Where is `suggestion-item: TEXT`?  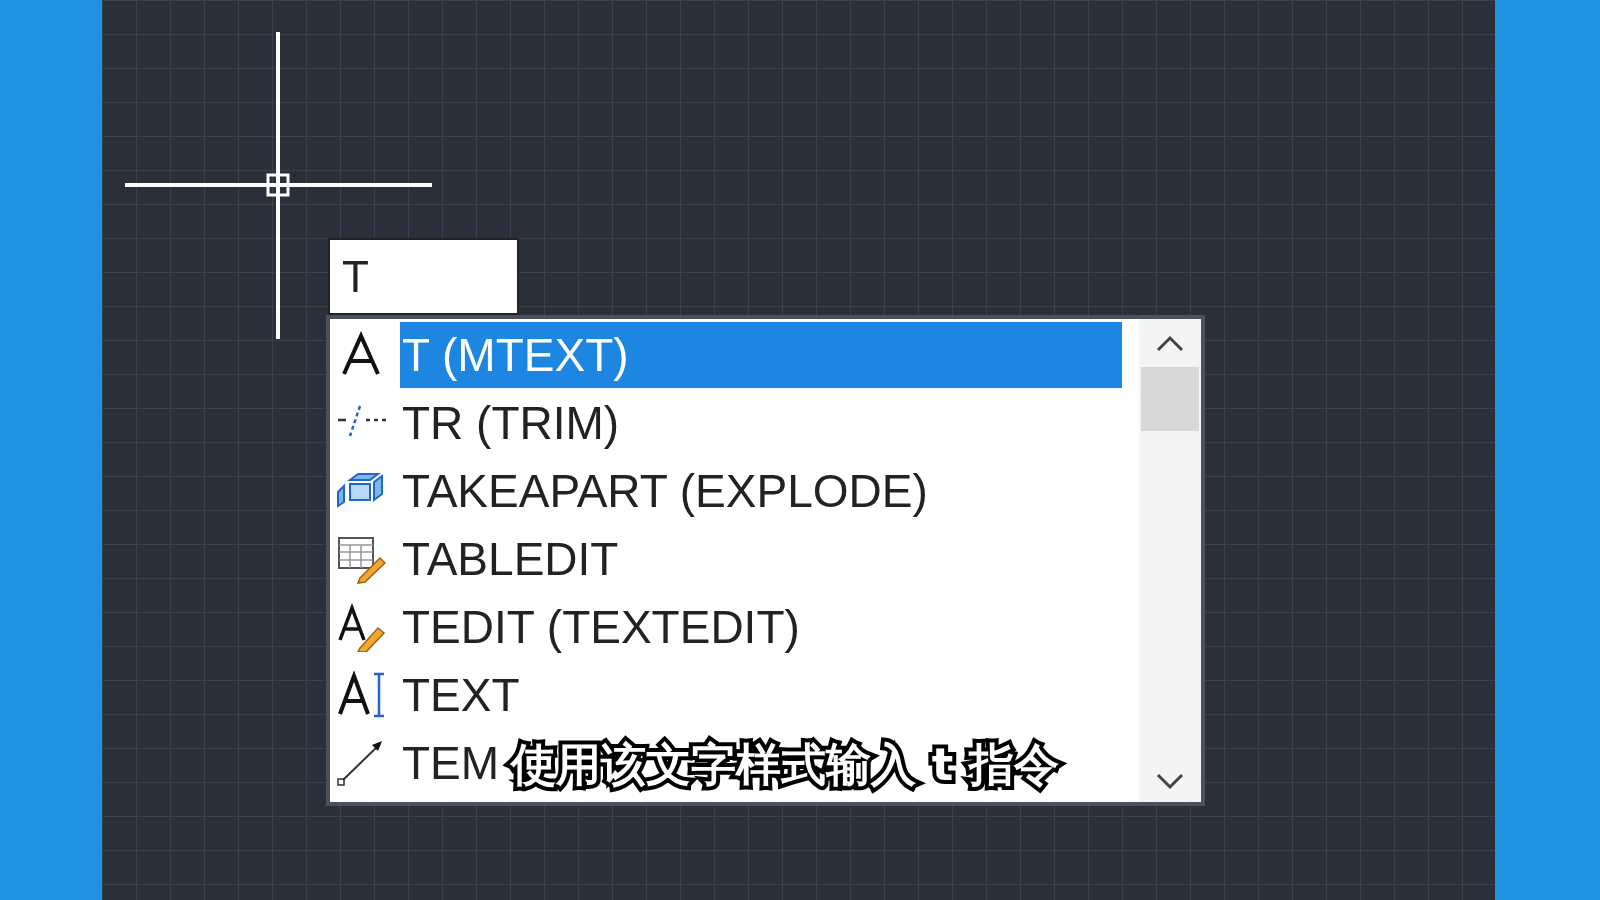 suggestion-item: TEXT is located at coordinates (460, 695).